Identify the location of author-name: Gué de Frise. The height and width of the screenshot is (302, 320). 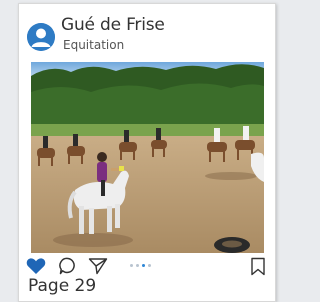
(113, 25).